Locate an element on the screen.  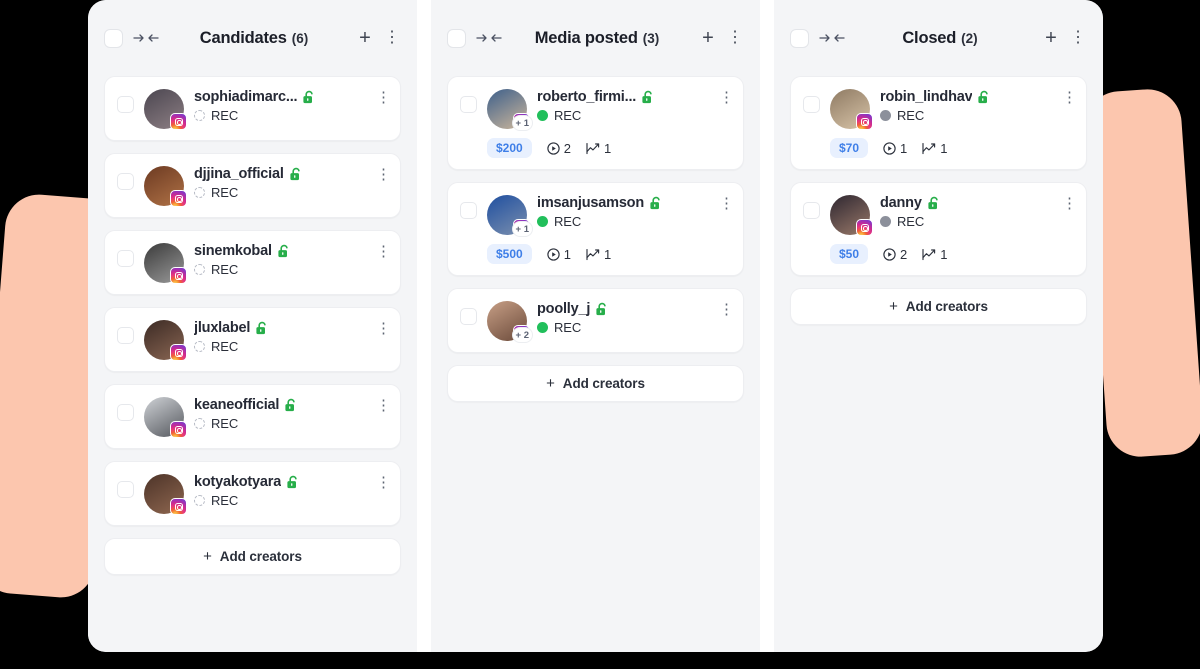
card-name-row: djjina_official is located at coordinates (280, 174).